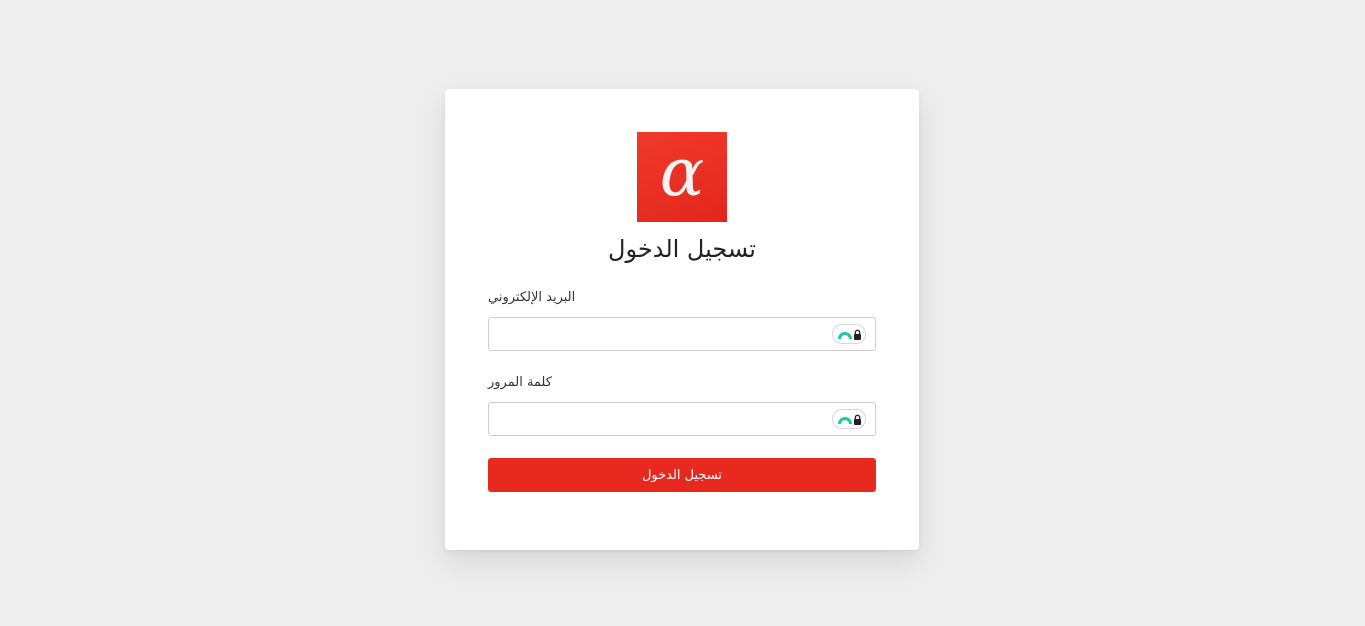 The image size is (1365, 626). Describe the element at coordinates (682, 249) in the screenshot. I see `page-title: تسجيل الدخول` at that location.